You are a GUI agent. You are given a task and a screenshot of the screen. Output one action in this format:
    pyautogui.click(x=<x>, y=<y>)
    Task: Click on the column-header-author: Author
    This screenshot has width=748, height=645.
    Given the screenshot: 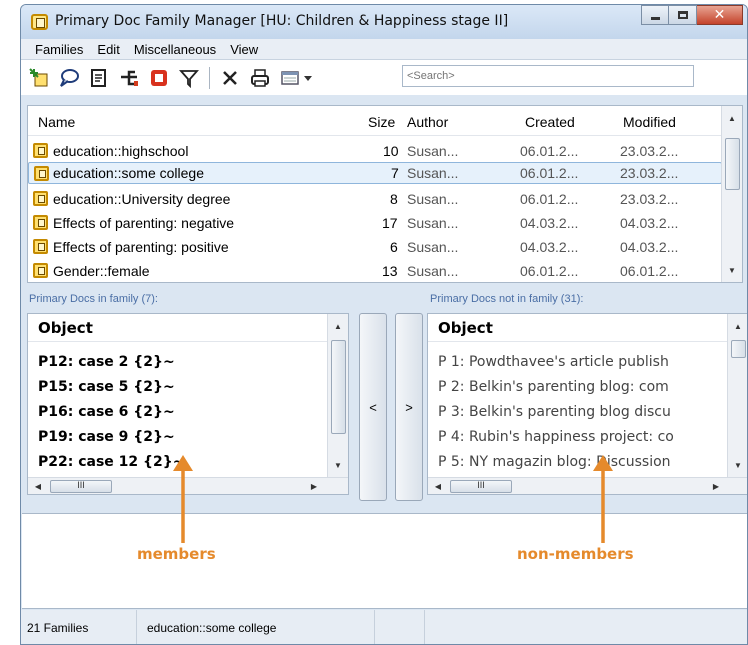 What is the action you would take?
    pyautogui.click(x=427, y=122)
    